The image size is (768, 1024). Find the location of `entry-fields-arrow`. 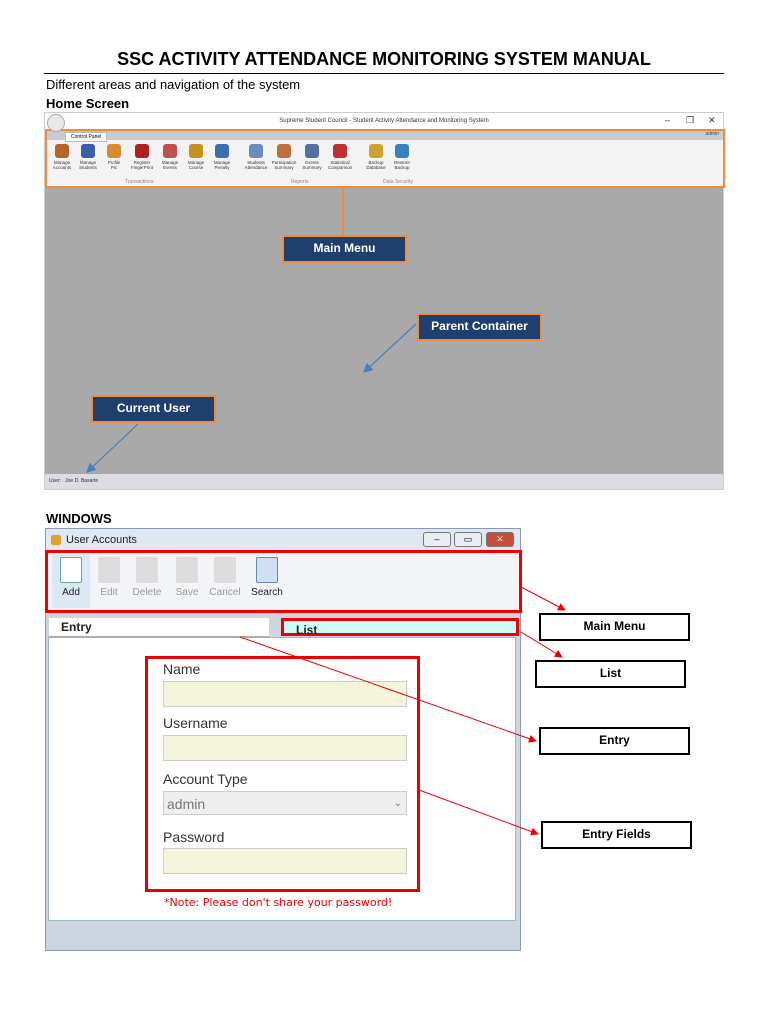

entry-fields-arrow is located at coordinates (478, 812).